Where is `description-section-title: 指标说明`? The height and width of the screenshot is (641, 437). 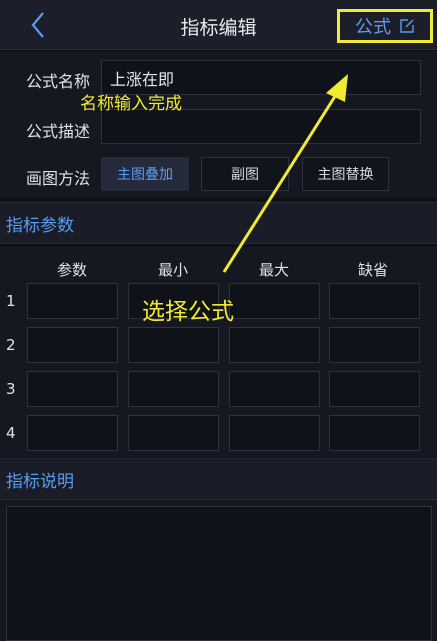 description-section-title: 指标说明 is located at coordinates (40, 481).